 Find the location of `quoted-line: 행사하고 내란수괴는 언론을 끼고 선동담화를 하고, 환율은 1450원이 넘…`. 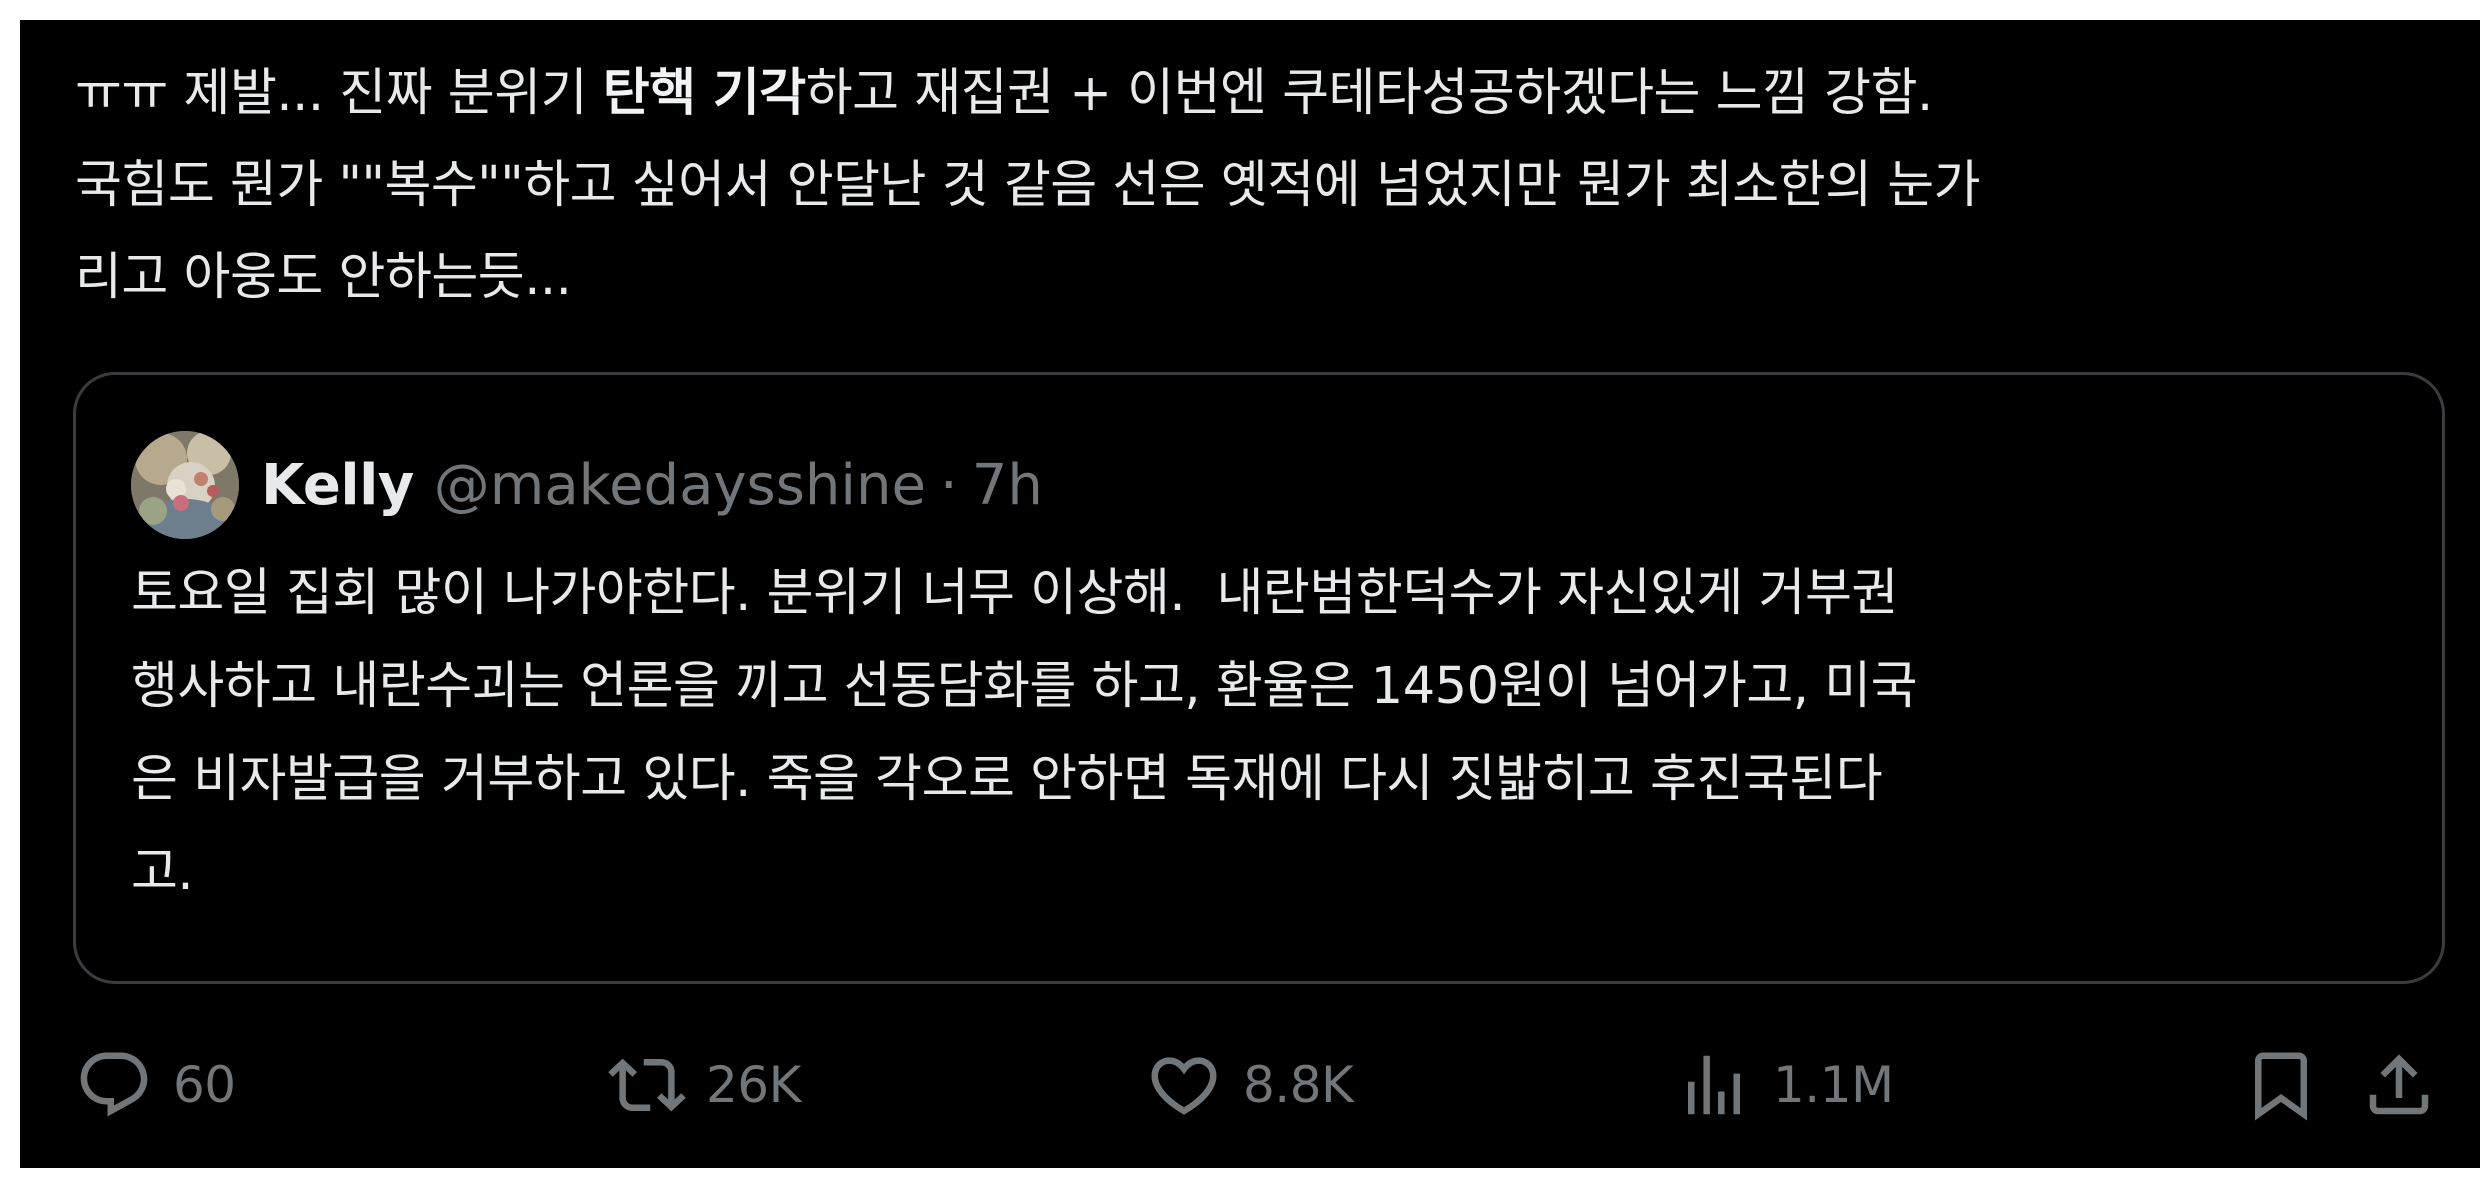

quoted-line: 행사하고 내란수괴는 언론을 끼고 선동담화를 하고, 환율은 1450원이 넘… is located at coordinates (1024, 686).